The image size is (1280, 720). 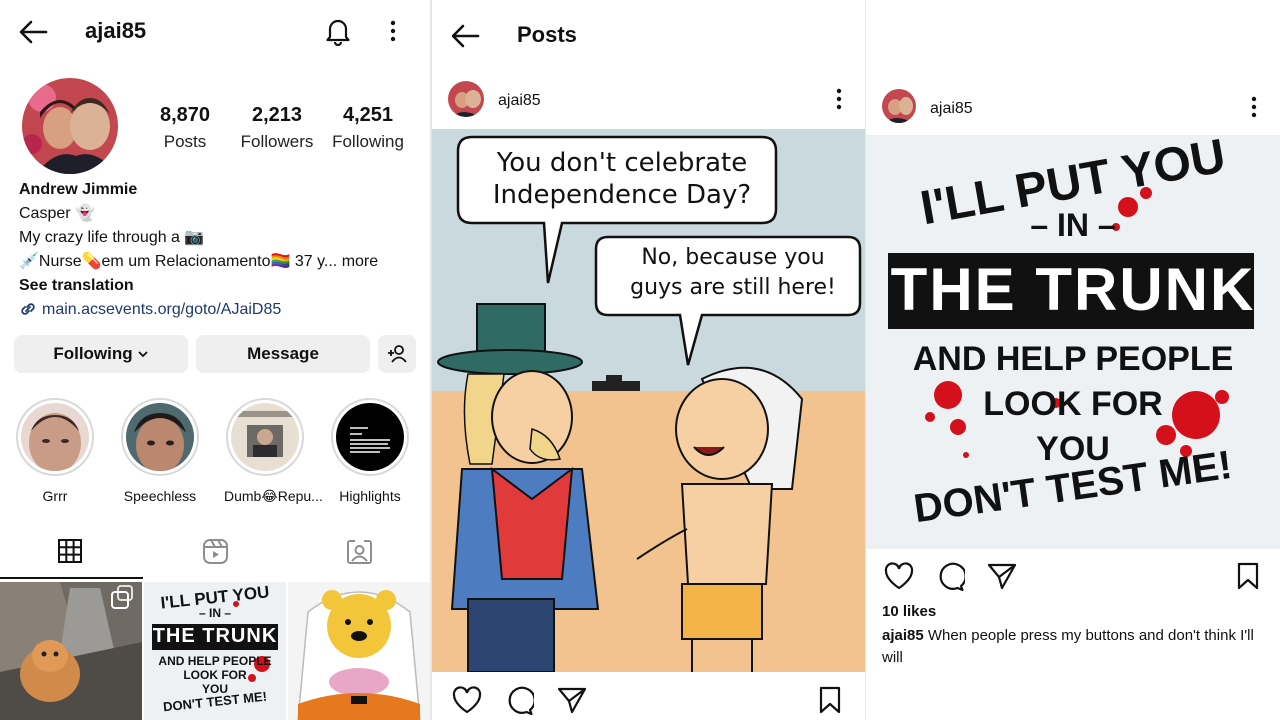 I want to click on message-button: Message, so click(x=283, y=354).